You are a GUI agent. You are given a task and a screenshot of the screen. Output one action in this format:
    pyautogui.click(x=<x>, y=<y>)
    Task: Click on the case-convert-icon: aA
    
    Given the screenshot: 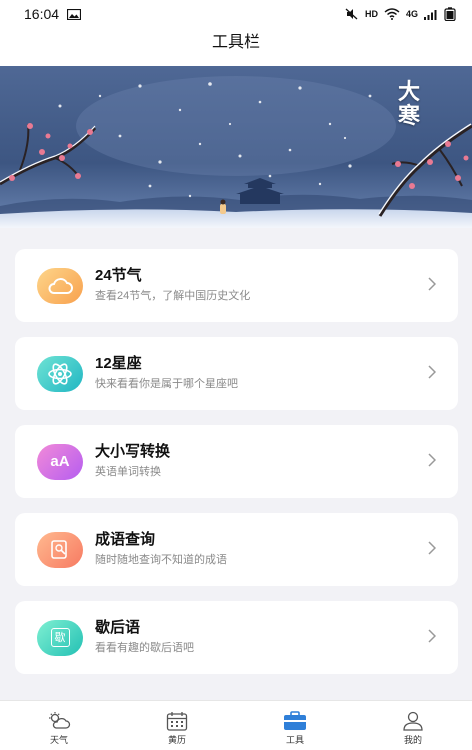 What is the action you would take?
    pyautogui.click(x=60, y=461)
    